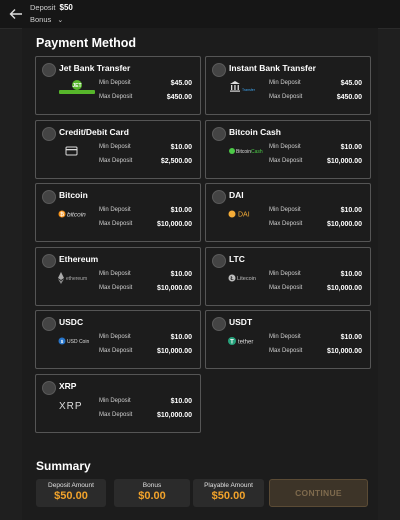 The image size is (400, 520). Describe the element at coordinates (248, 341) in the screenshot. I see `tether-logo-icon: T tether` at that location.